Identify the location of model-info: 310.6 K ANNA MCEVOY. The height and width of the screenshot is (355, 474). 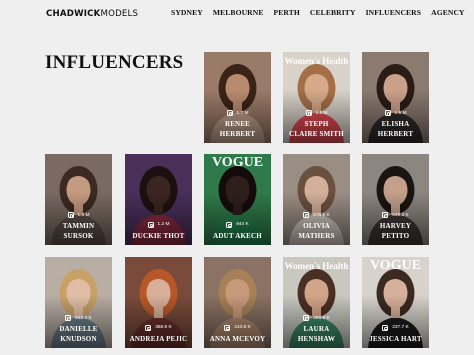
(237, 334).